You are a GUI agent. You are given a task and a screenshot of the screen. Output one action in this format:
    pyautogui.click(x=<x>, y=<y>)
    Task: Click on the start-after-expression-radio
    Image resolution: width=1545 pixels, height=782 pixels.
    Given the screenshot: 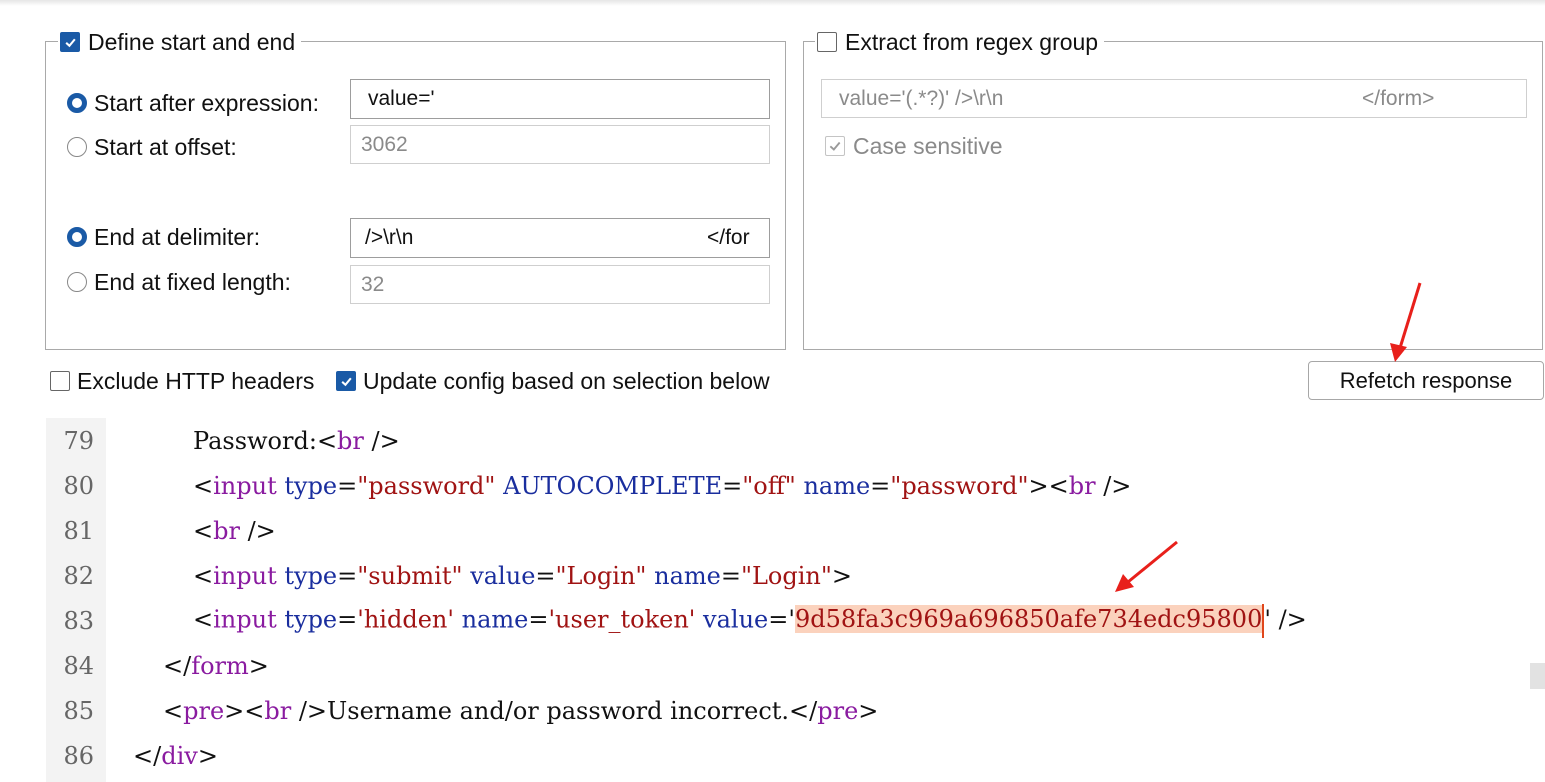 What is the action you would take?
    pyautogui.click(x=77, y=103)
    